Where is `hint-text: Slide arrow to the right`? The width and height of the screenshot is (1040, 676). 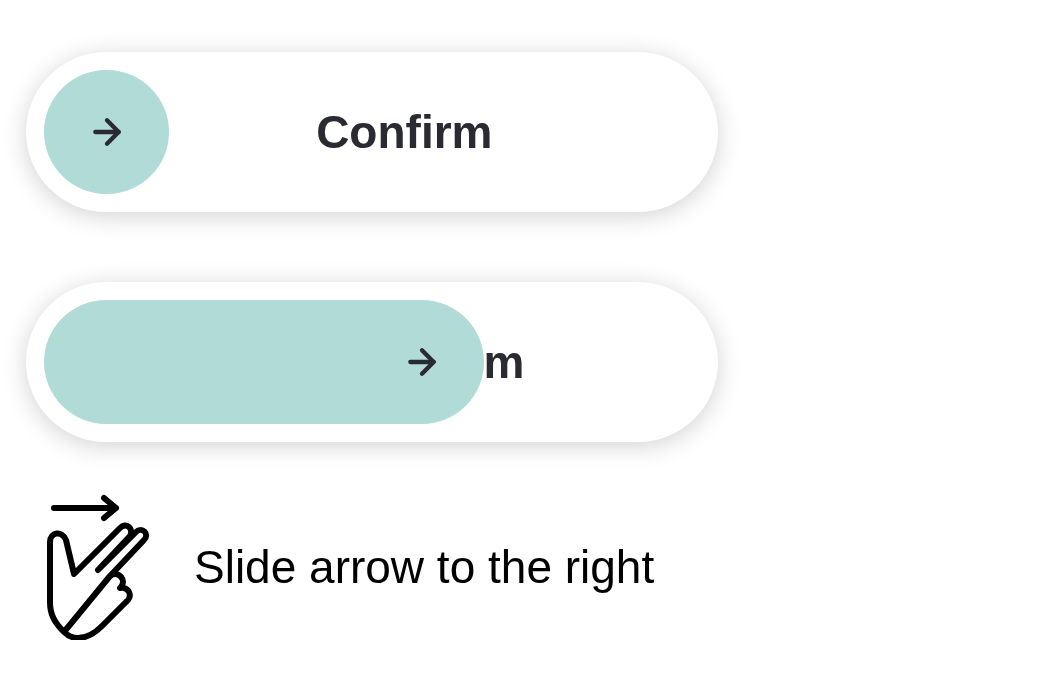 hint-text: Slide arrow to the right is located at coordinates (424, 567).